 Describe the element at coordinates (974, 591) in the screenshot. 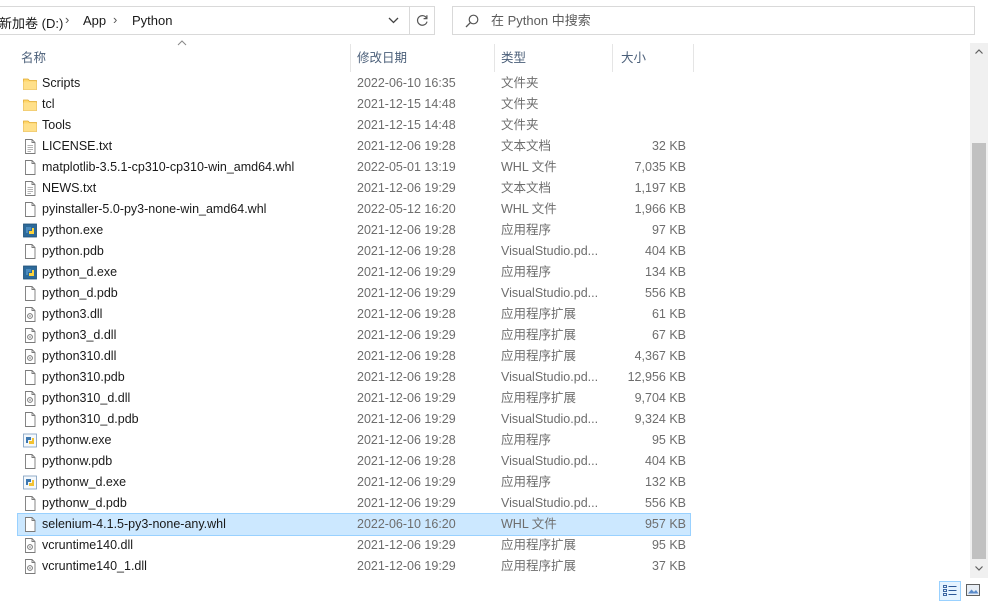

I see `large-icons-view-button` at that location.